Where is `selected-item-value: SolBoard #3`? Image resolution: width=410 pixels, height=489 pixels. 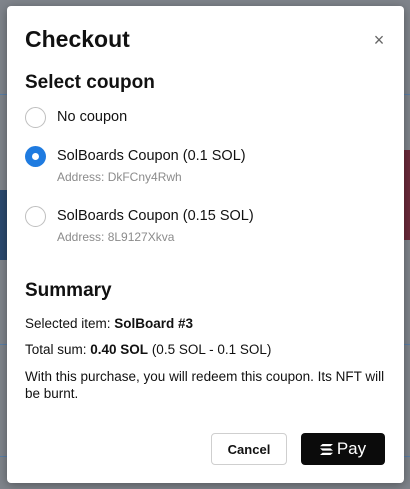
selected-item-value: SolBoard #3 is located at coordinates (154, 323).